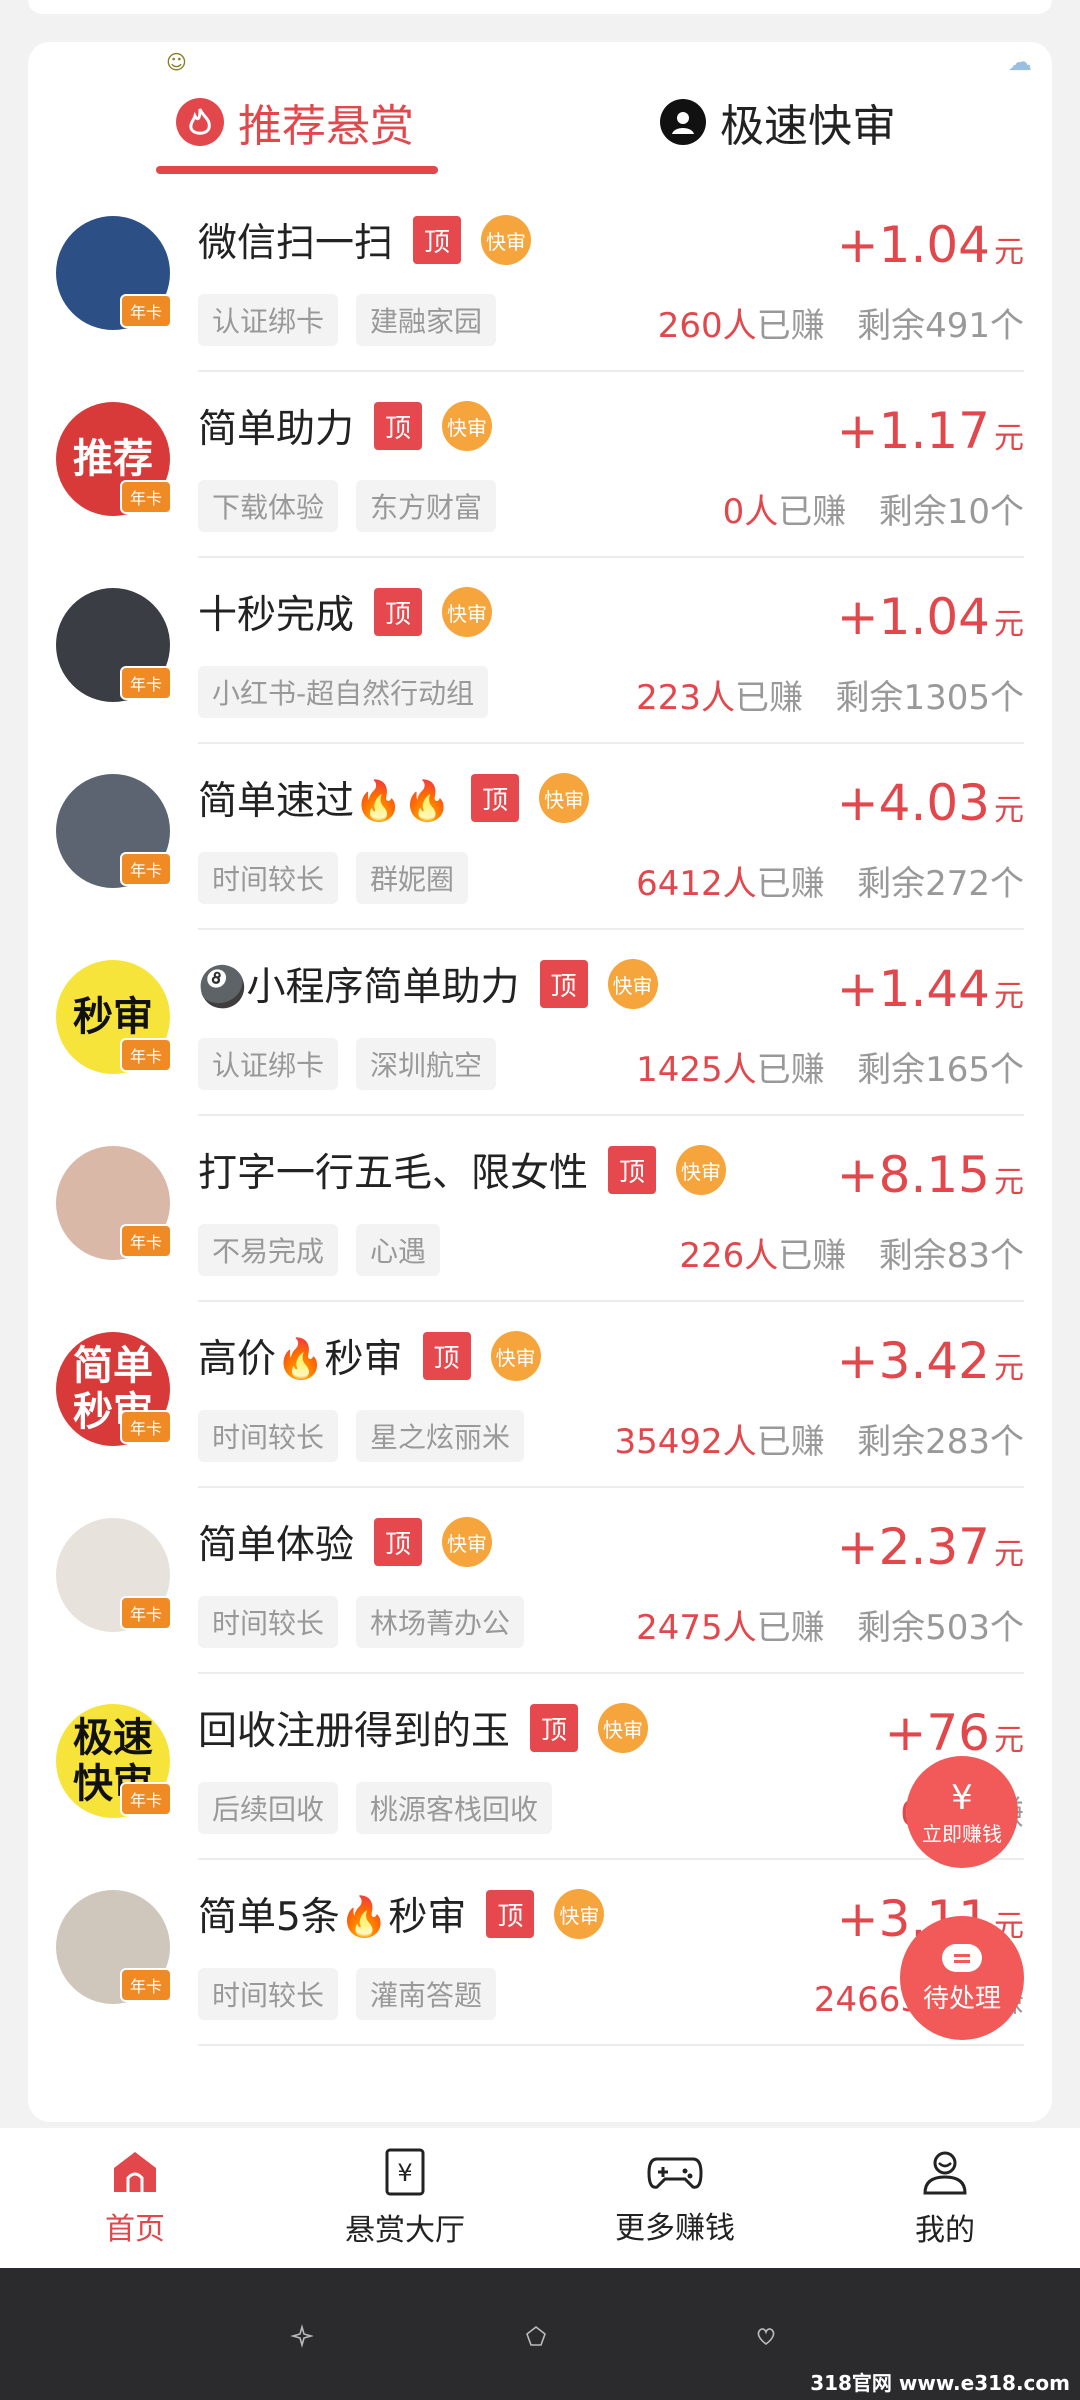 This screenshot has width=1080, height=2400. Describe the element at coordinates (766, 2336) in the screenshot. I see `system-recent-icon` at that location.